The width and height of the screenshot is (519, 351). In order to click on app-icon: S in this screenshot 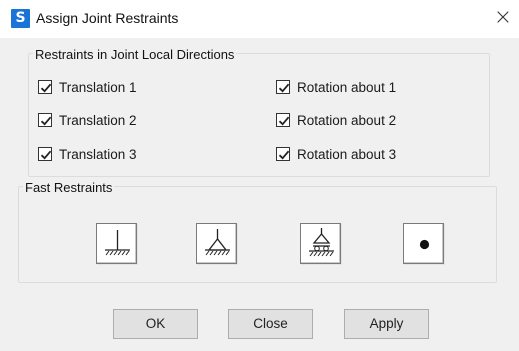, I will do `click(20, 18)`.